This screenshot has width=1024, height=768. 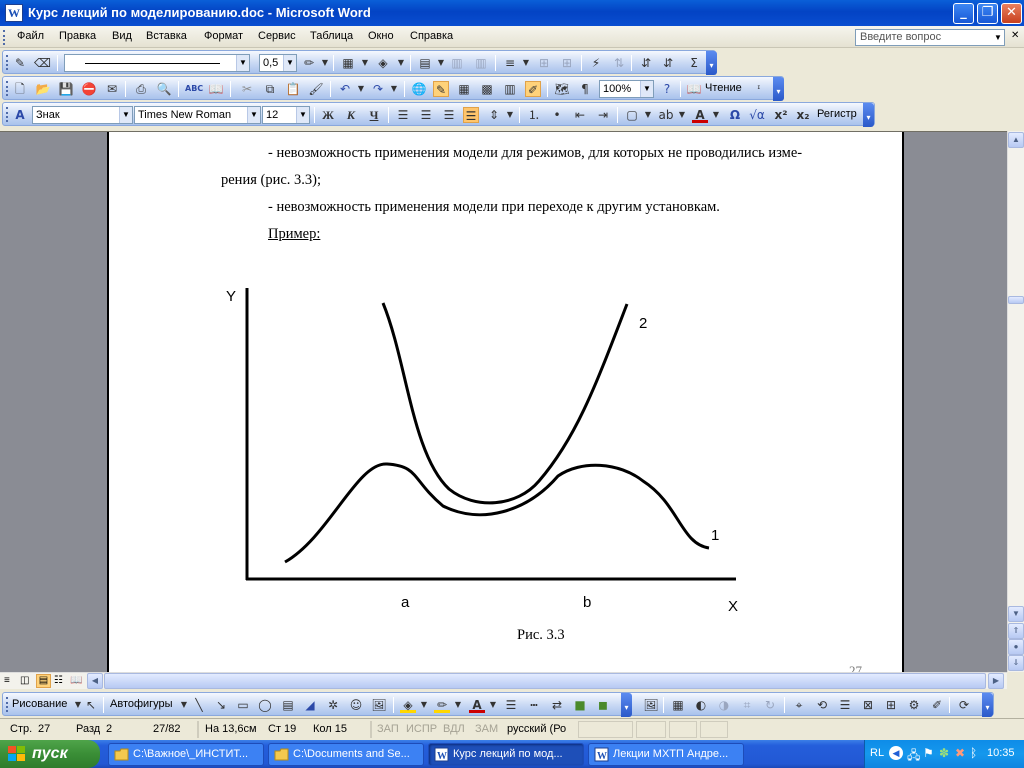 I want to click on word-app-icon: W, so click(x=14, y=13).